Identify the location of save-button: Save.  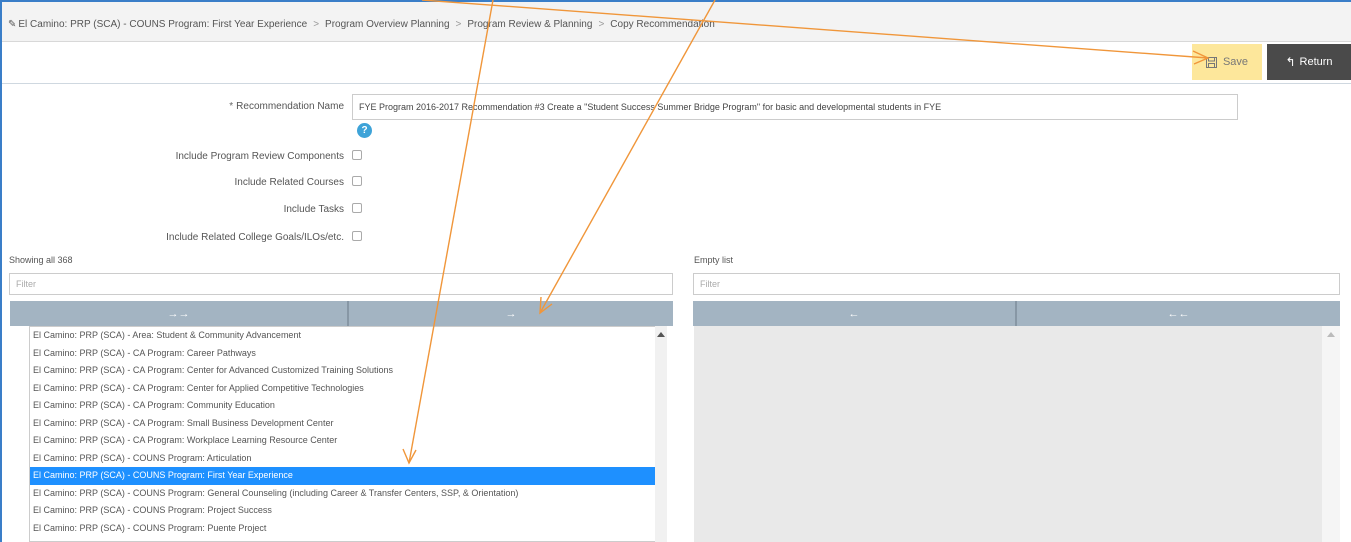
(1227, 62).